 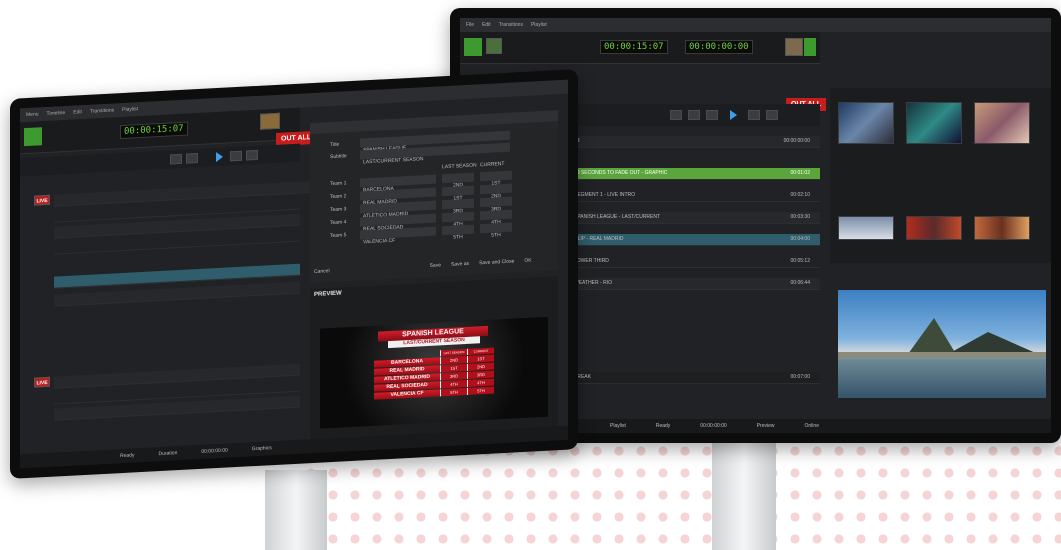 What do you see at coordinates (459, 166) in the screenshot?
I see `column-header: LAST SEASON` at bounding box center [459, 166].